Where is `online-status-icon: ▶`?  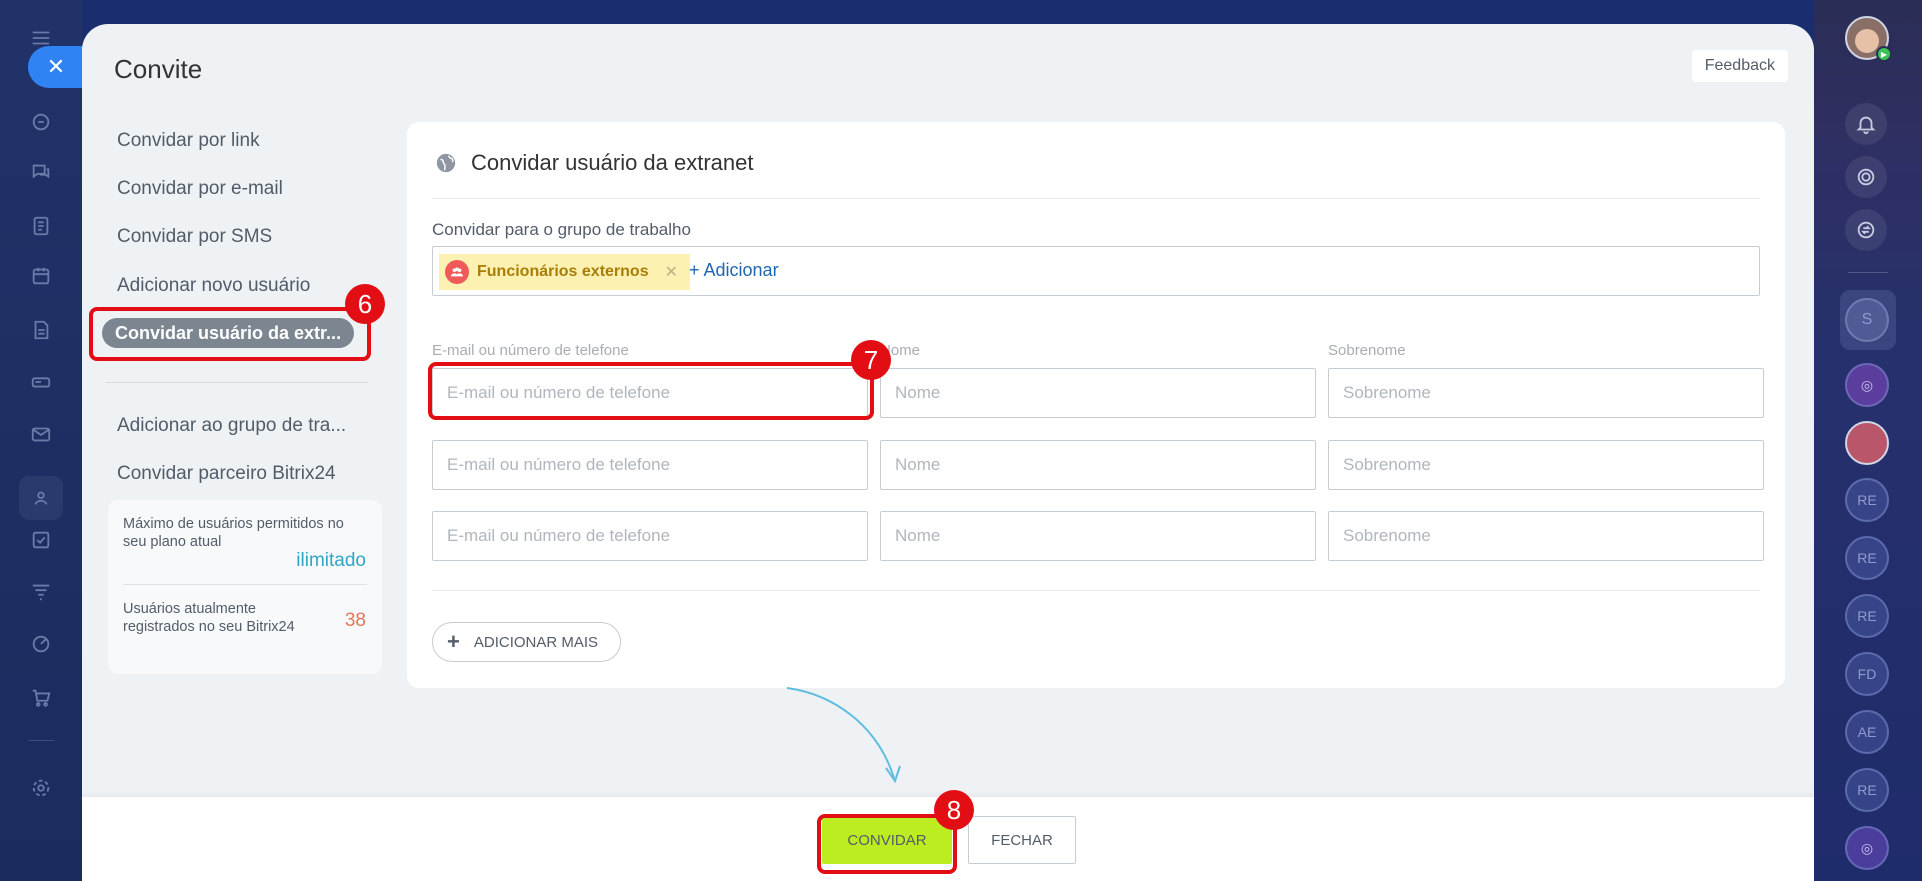
online-status-icon: ▶ is located at coordinates (1884, 54).